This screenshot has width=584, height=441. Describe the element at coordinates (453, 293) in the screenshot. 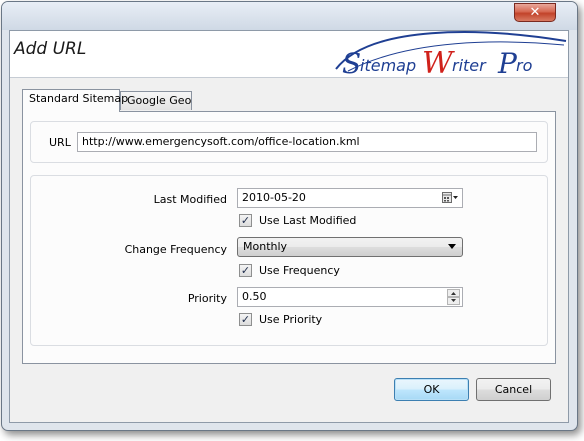

I see `spin-up-icon` at that location.